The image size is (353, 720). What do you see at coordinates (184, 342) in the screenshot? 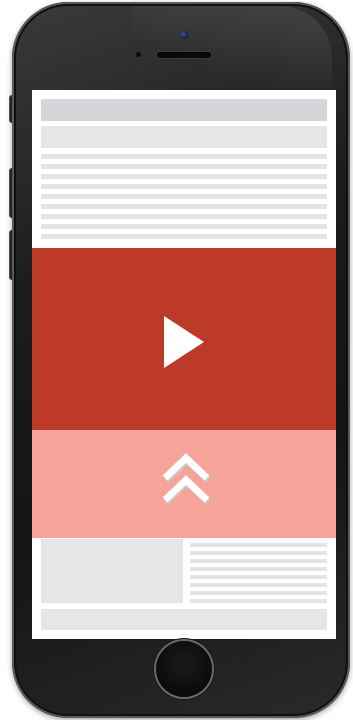
I see `play-icon` at bounding box center [184, 342].